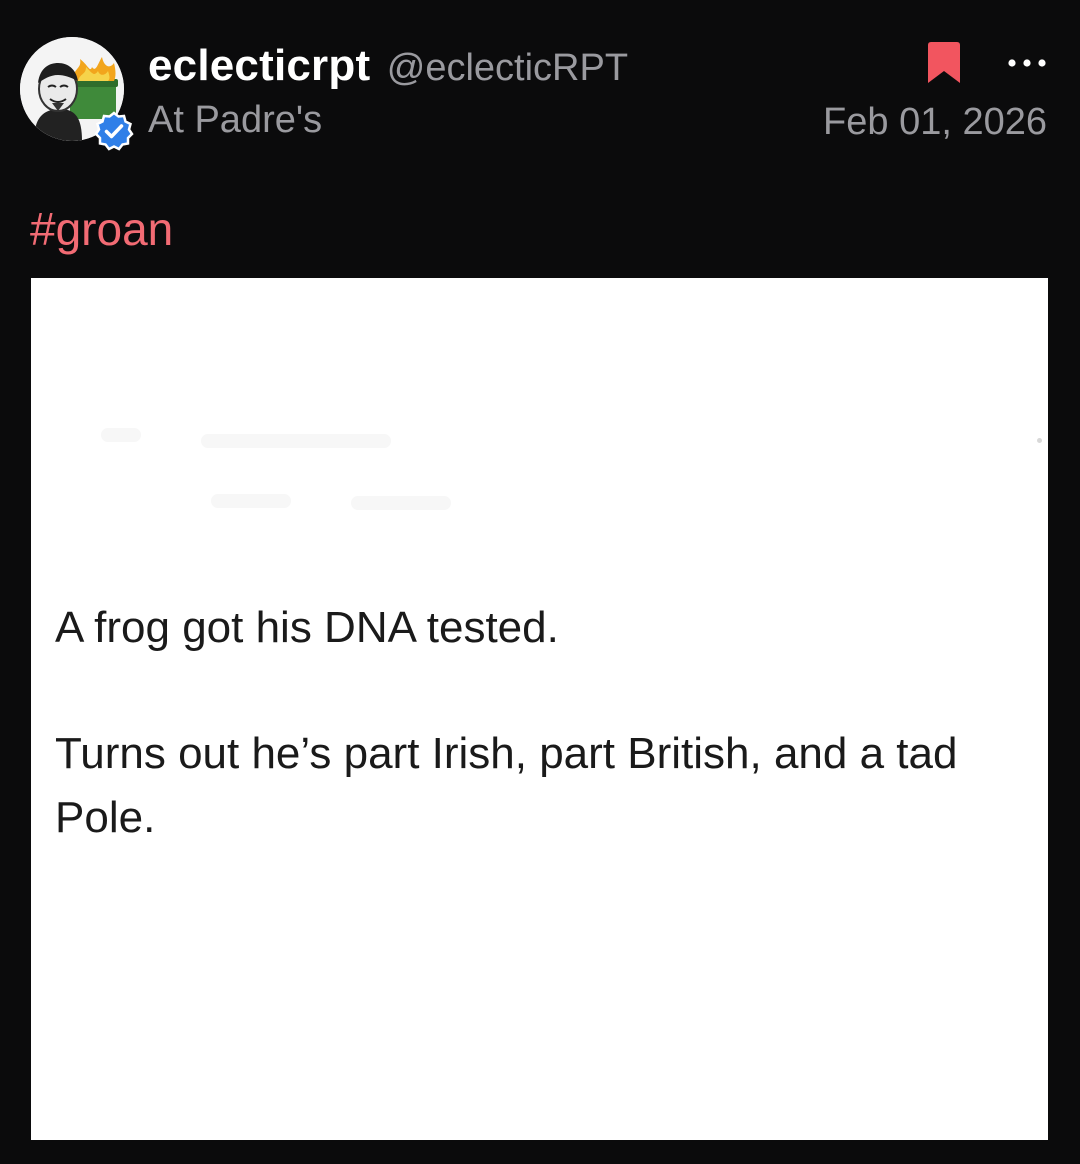 Image resolution: width=1080 pixels, height=1164 pixels. What do you see at coordinates (507, 68) in the screenshot?
I see `username: @eclecticRPT` at bounding box center [507, 68].